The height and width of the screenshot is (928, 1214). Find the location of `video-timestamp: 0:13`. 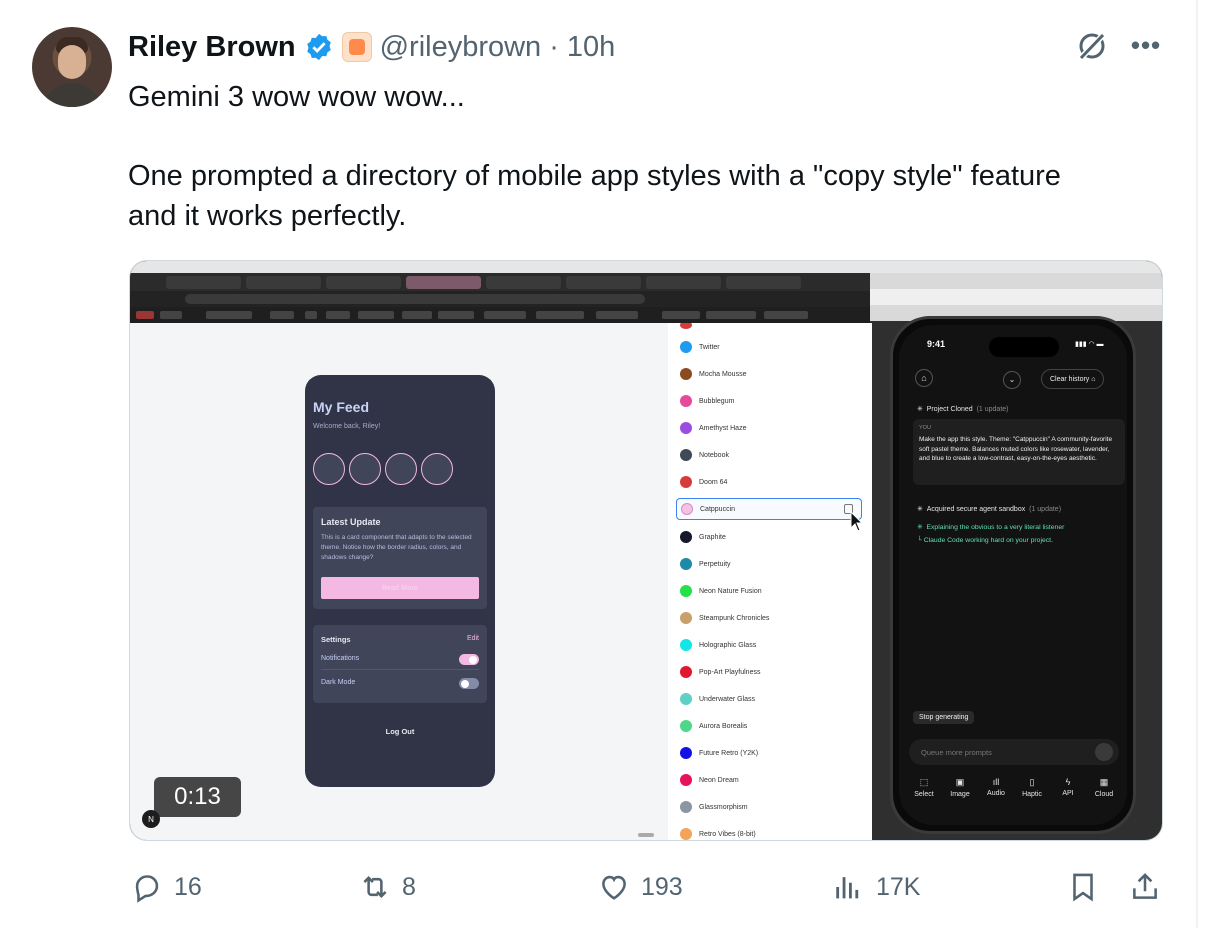

video-timestamp: 0:13 is located at coordinates (197, 797).